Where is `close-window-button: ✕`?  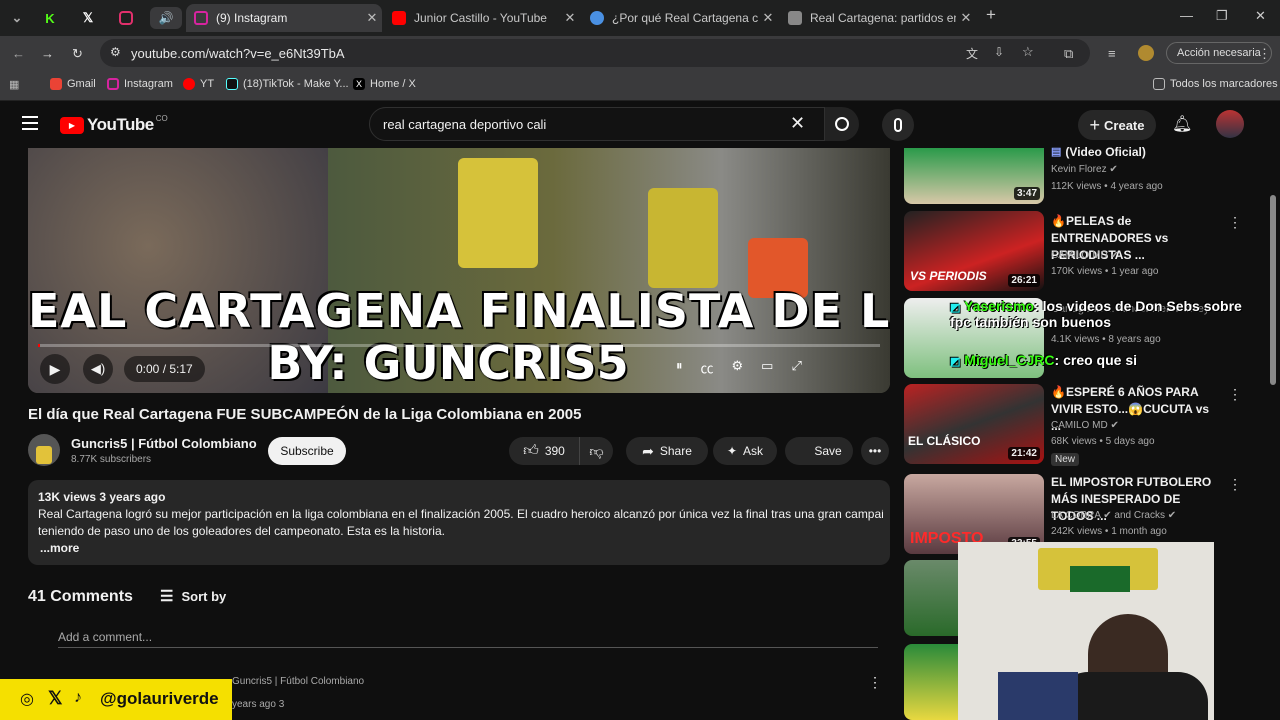 close-window-button: ✕ is located at coordinates (1260, 16).